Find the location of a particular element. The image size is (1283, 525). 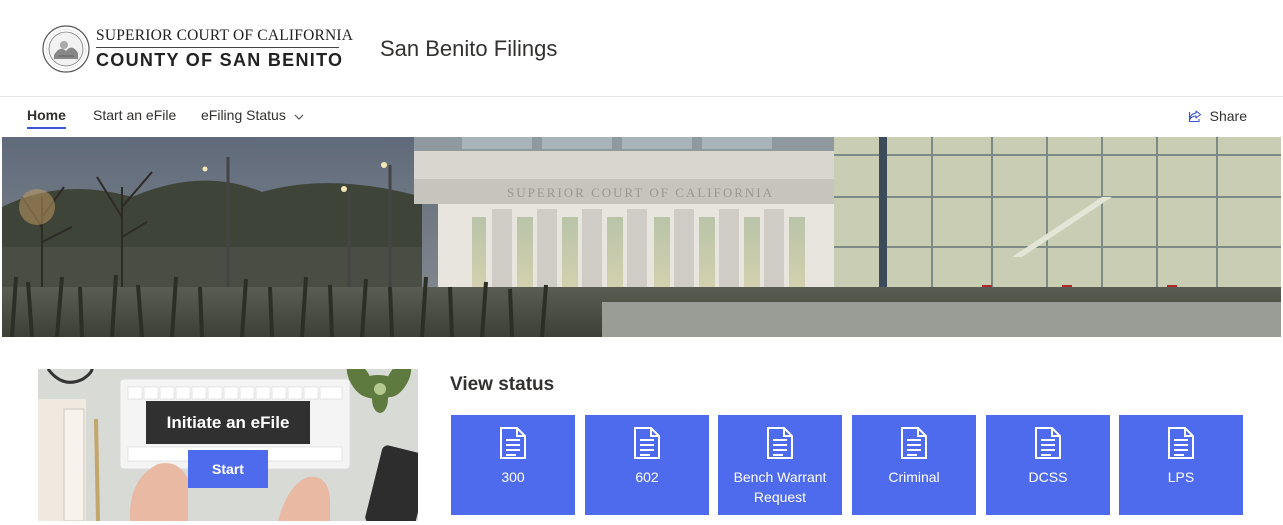

status-button-label: 602 is located at coordinates (647, 477).